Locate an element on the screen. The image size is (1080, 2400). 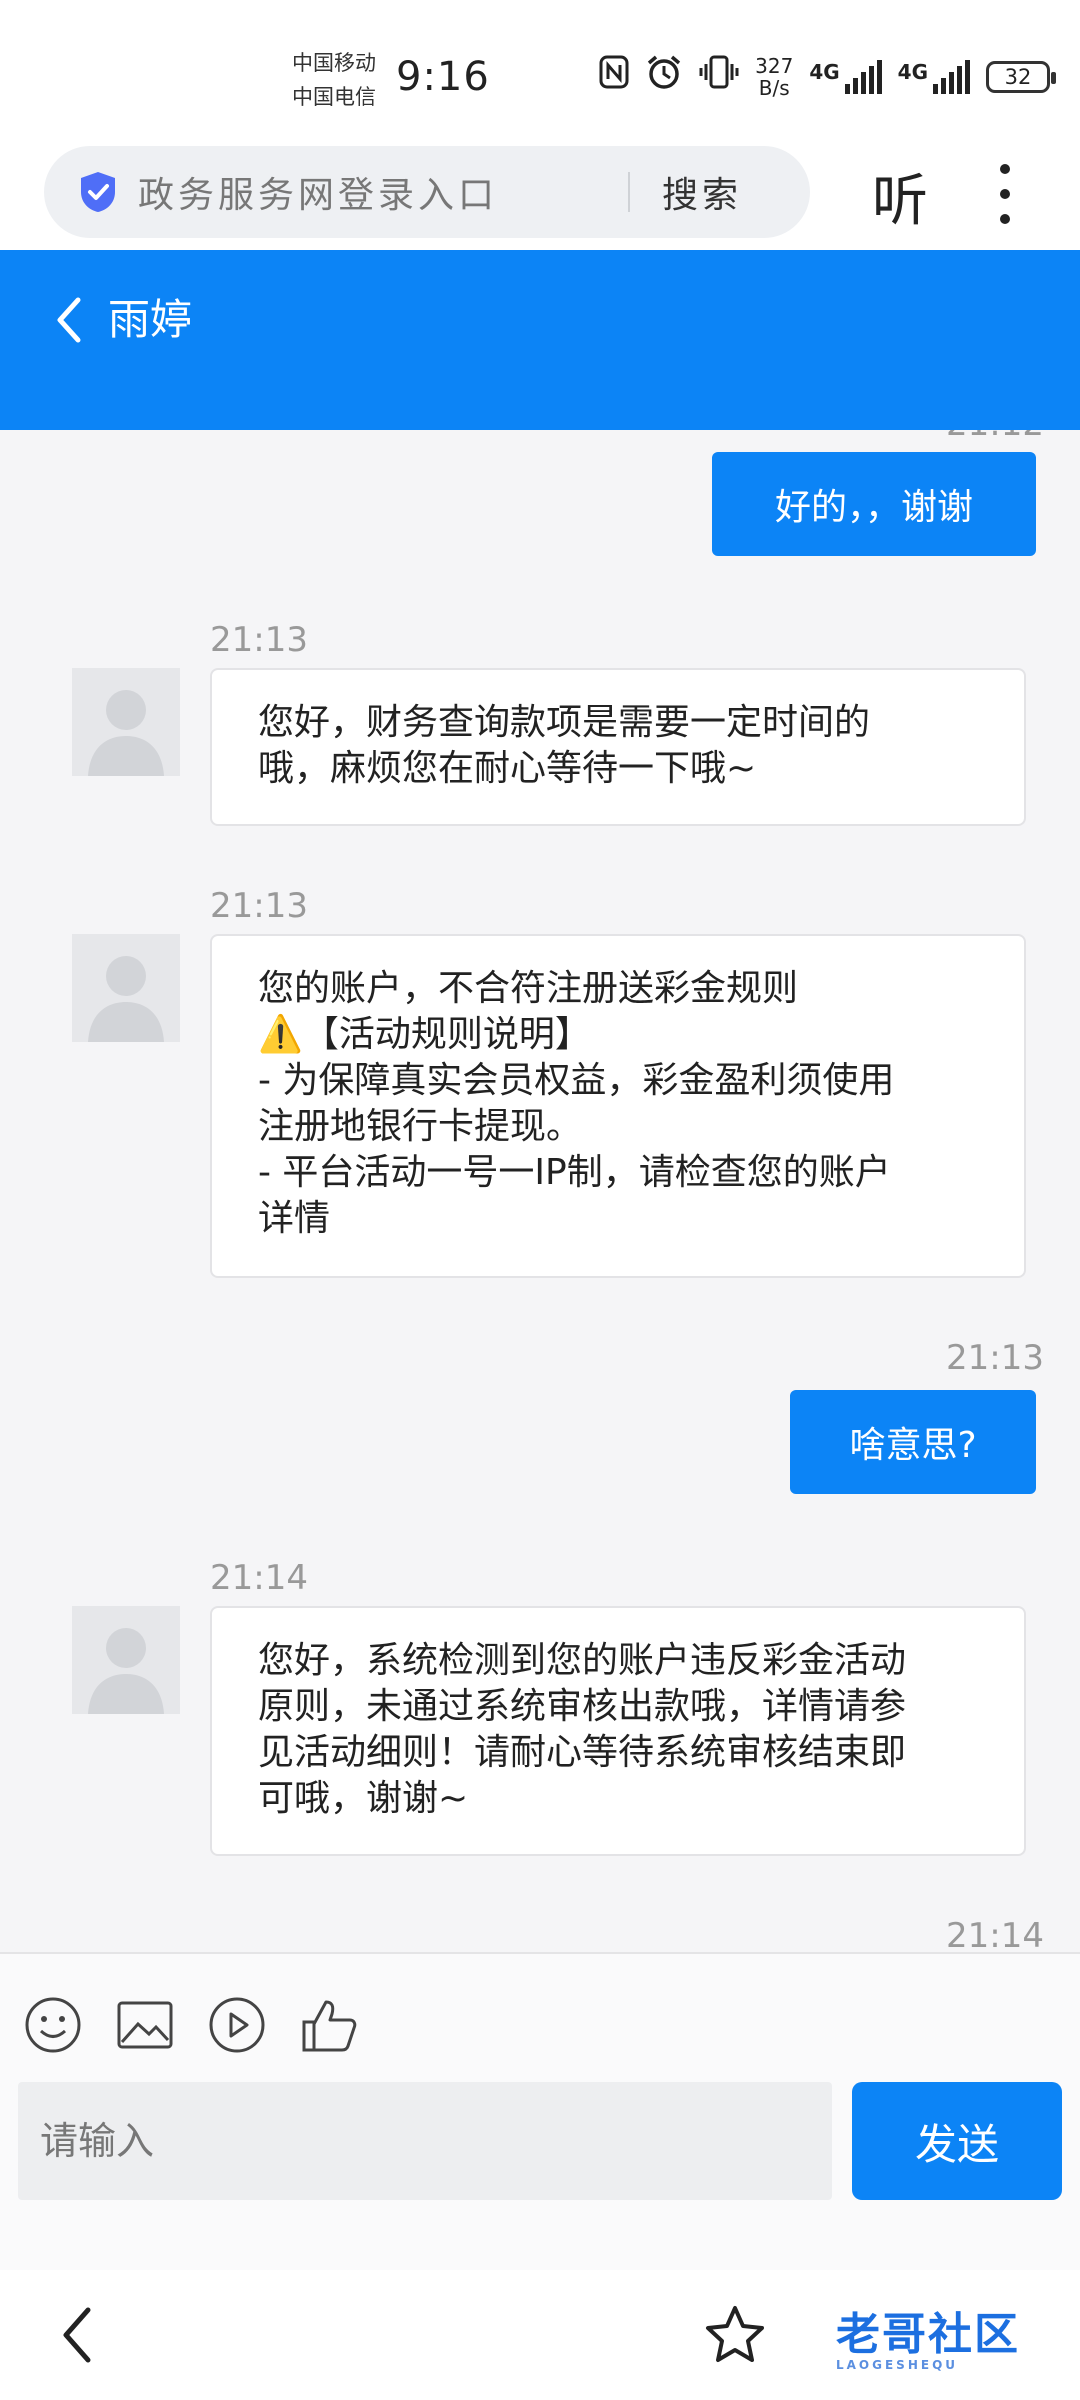
message-input is located at coordinates (425, 2141).